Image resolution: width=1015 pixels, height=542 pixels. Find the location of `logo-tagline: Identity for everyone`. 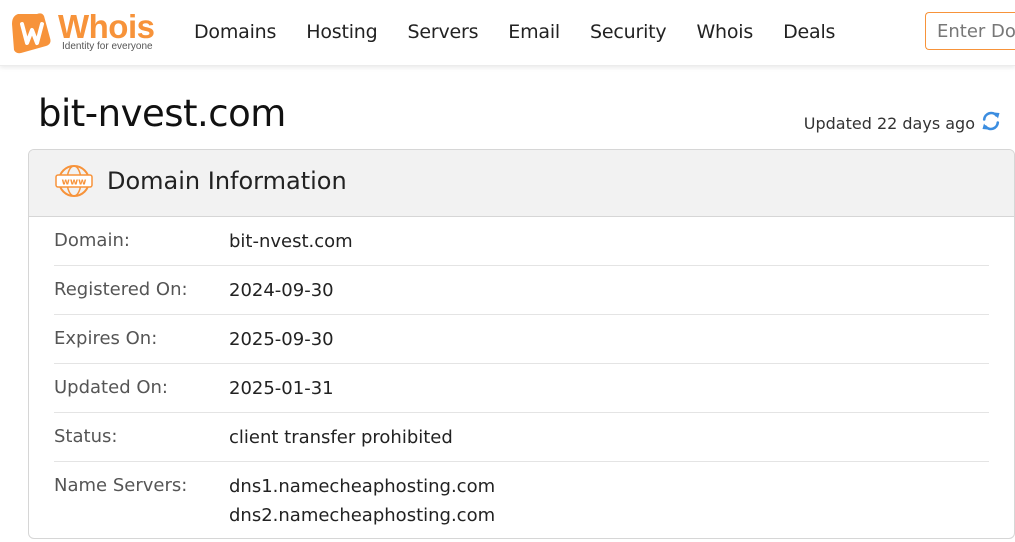

logo-tagline: Identity for everyone is located at coordinates (107, 46).